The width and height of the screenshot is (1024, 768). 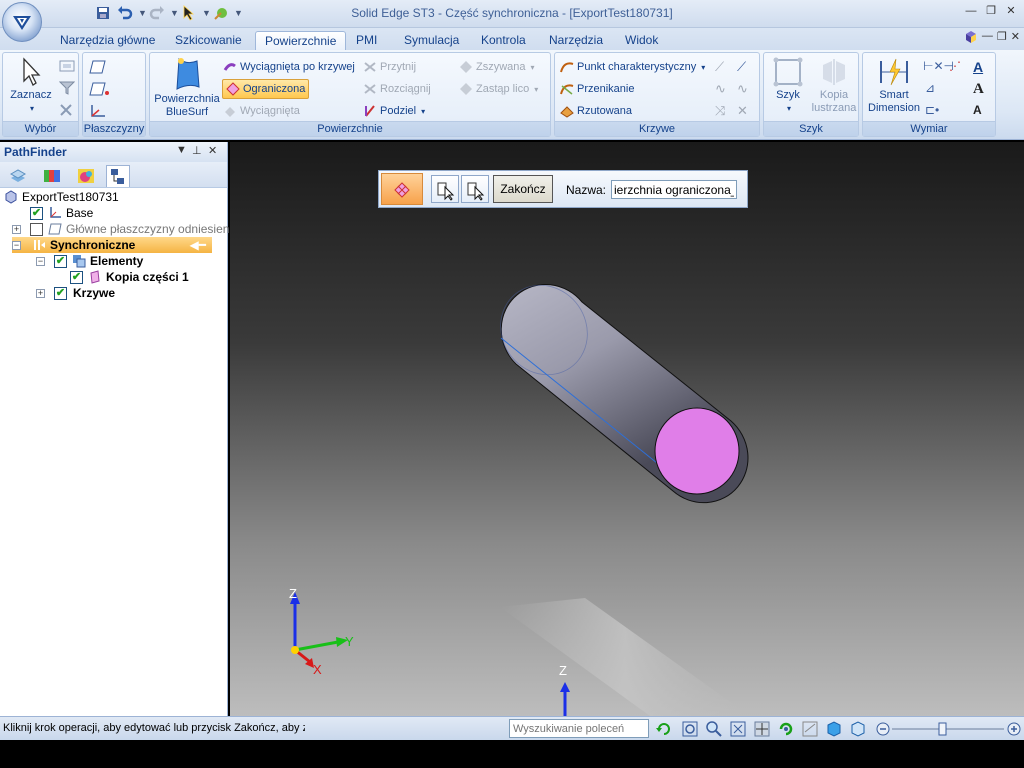 What do you see at coordinates (987, 38) in the screenshot?
I see `doc-minimize-icon: —` at bounding box center [987, 38].